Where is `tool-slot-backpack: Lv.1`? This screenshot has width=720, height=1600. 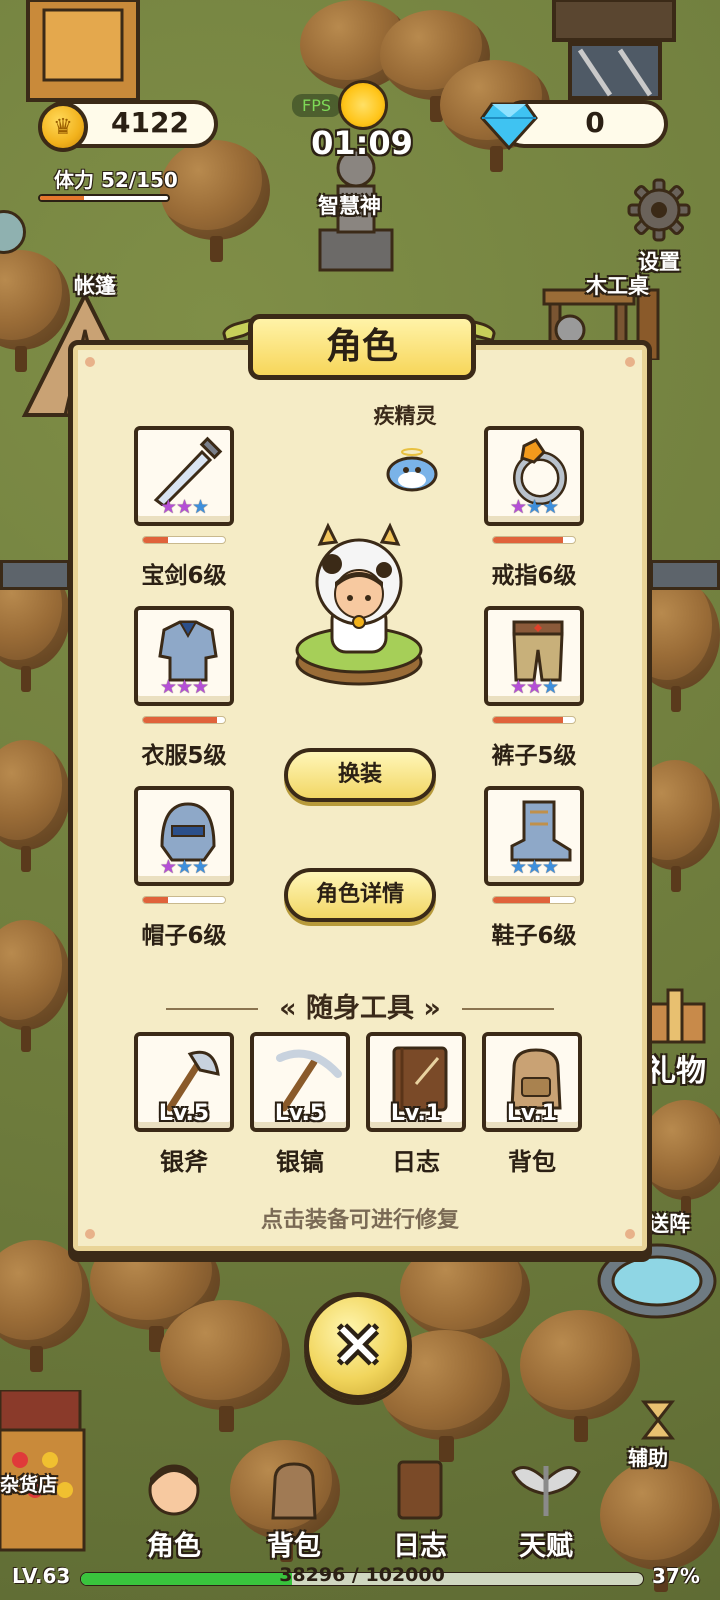 tool-slot-backpack: Lv.1 is located at coordinates (532, 1082).